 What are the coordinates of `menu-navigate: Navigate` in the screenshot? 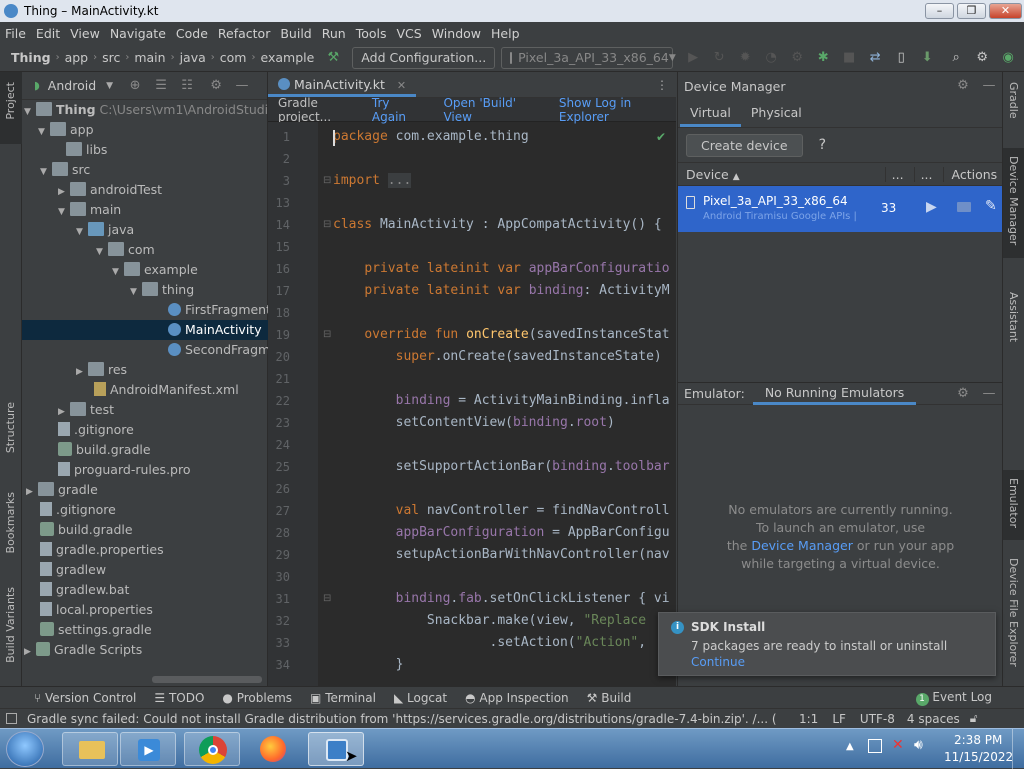 It's located at (138, 33).